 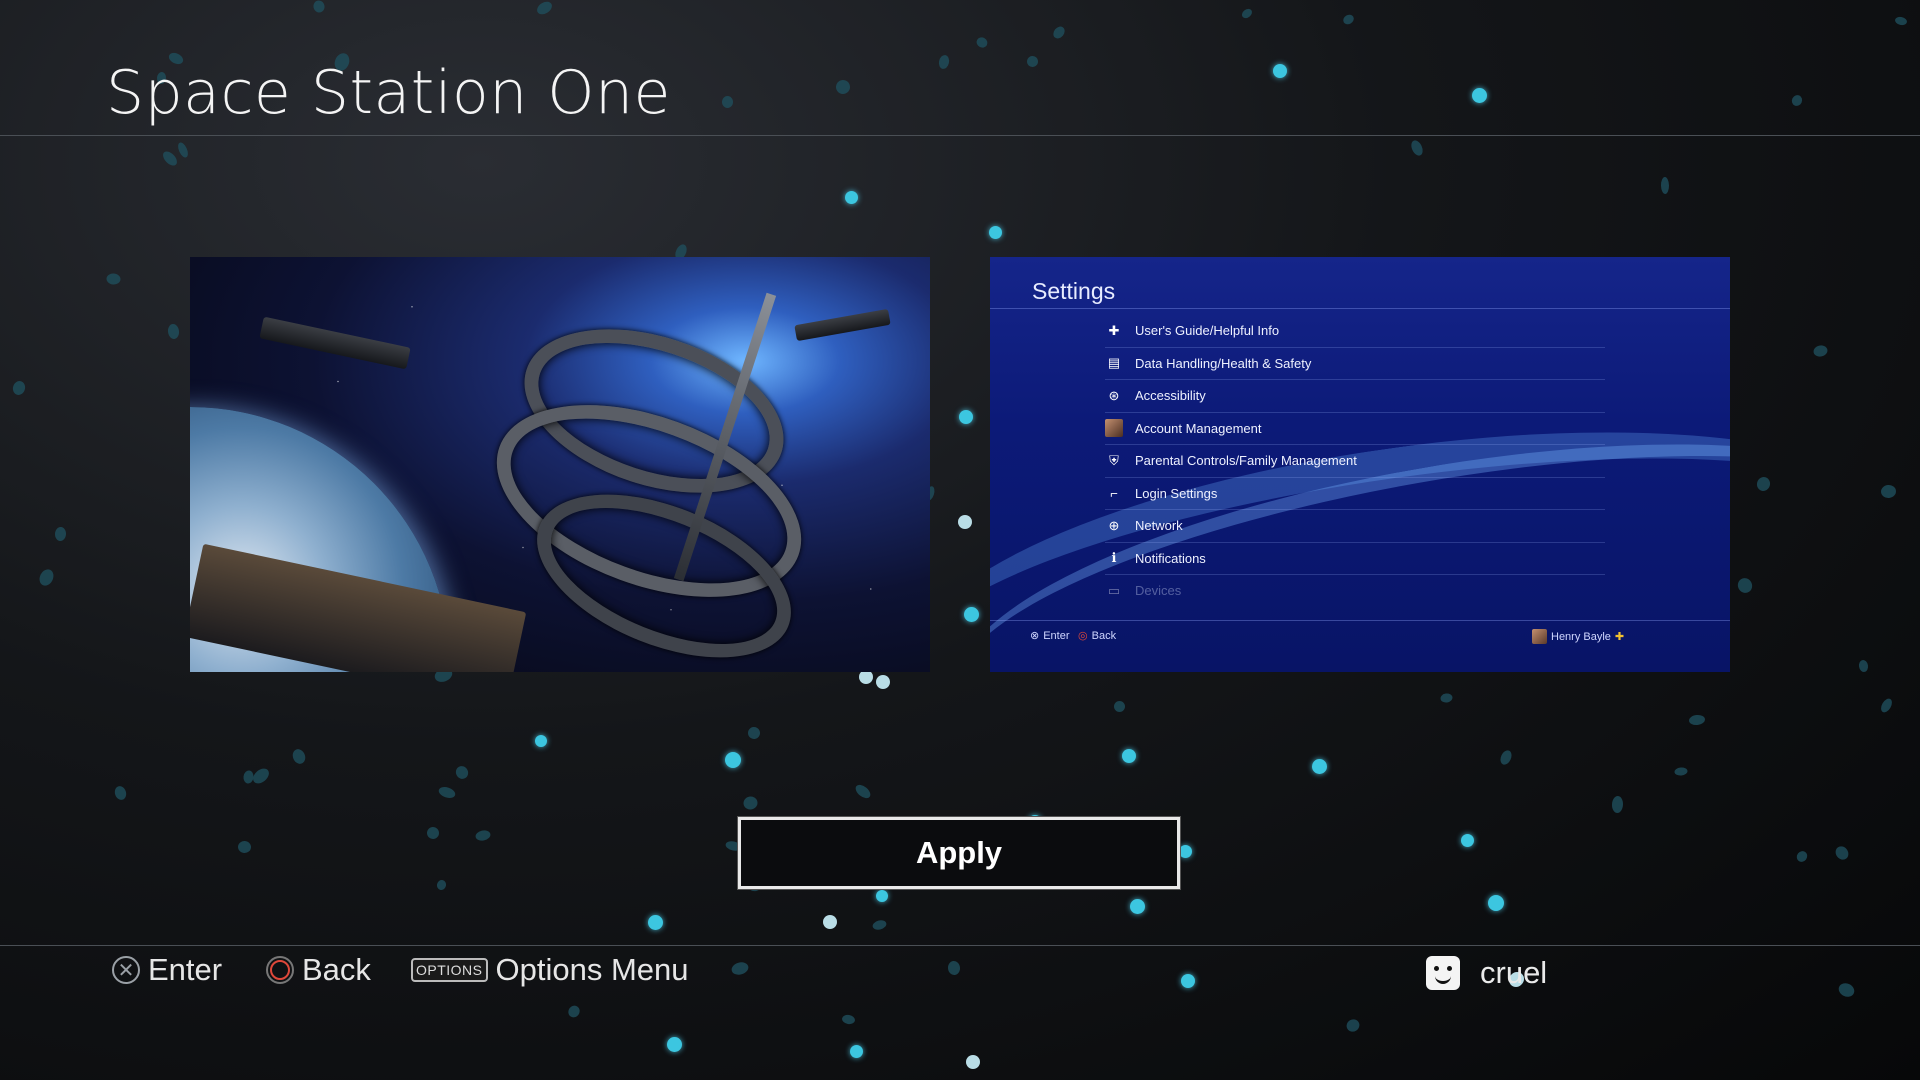 What do you see at coordinates (1170, 396) in the screenshot?
I see `list-item-label: Accessibility` at bounding box center [1170, 396].